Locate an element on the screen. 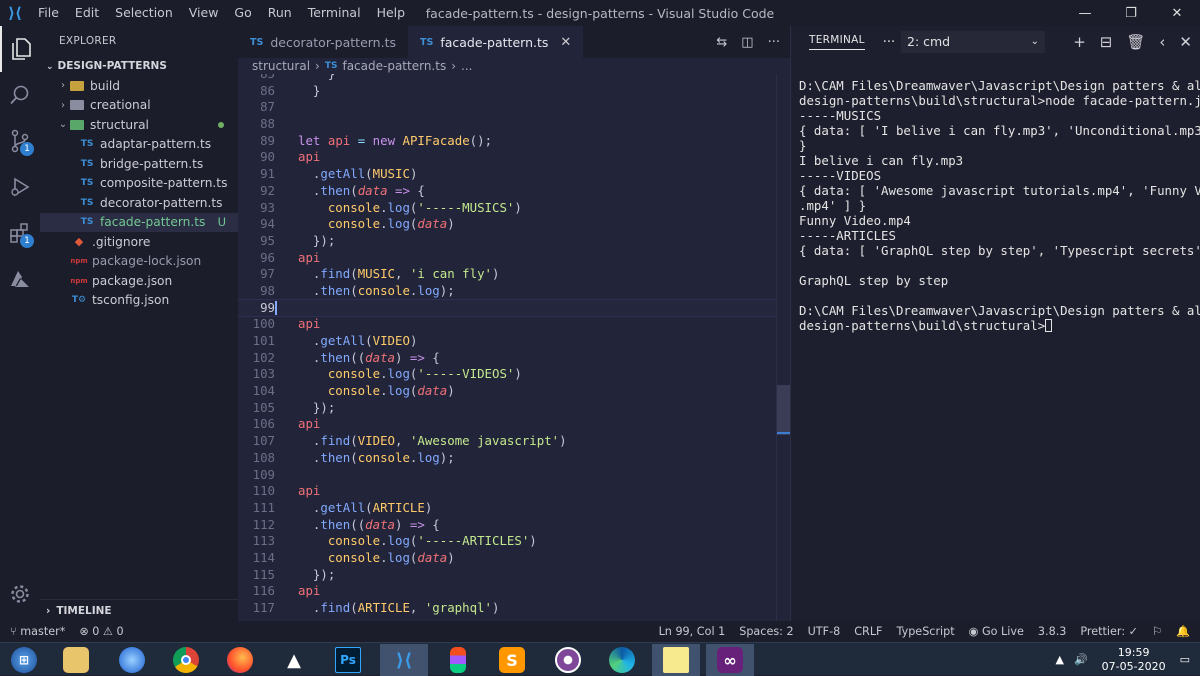  taskbar-inkscape: ▲ is located at coordinates (294, 660).